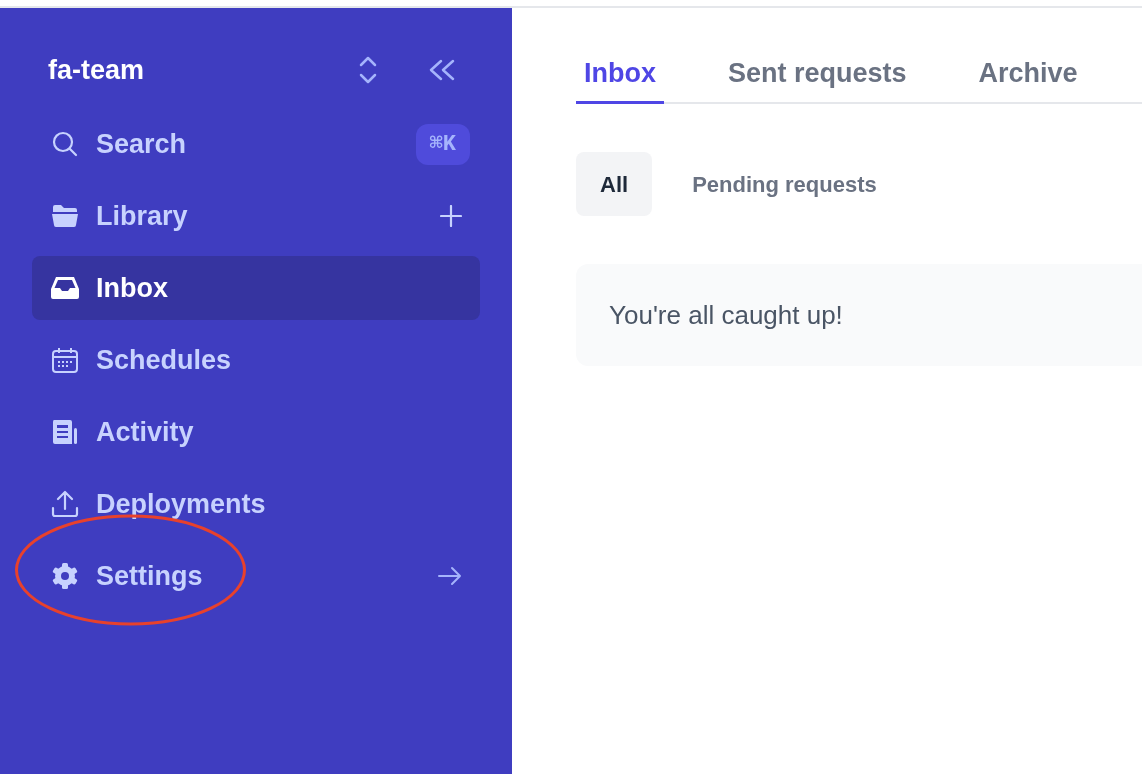  Describe the element at coordinates (142, 144) in the screenshot. I see `nav-label: Search` at that location.